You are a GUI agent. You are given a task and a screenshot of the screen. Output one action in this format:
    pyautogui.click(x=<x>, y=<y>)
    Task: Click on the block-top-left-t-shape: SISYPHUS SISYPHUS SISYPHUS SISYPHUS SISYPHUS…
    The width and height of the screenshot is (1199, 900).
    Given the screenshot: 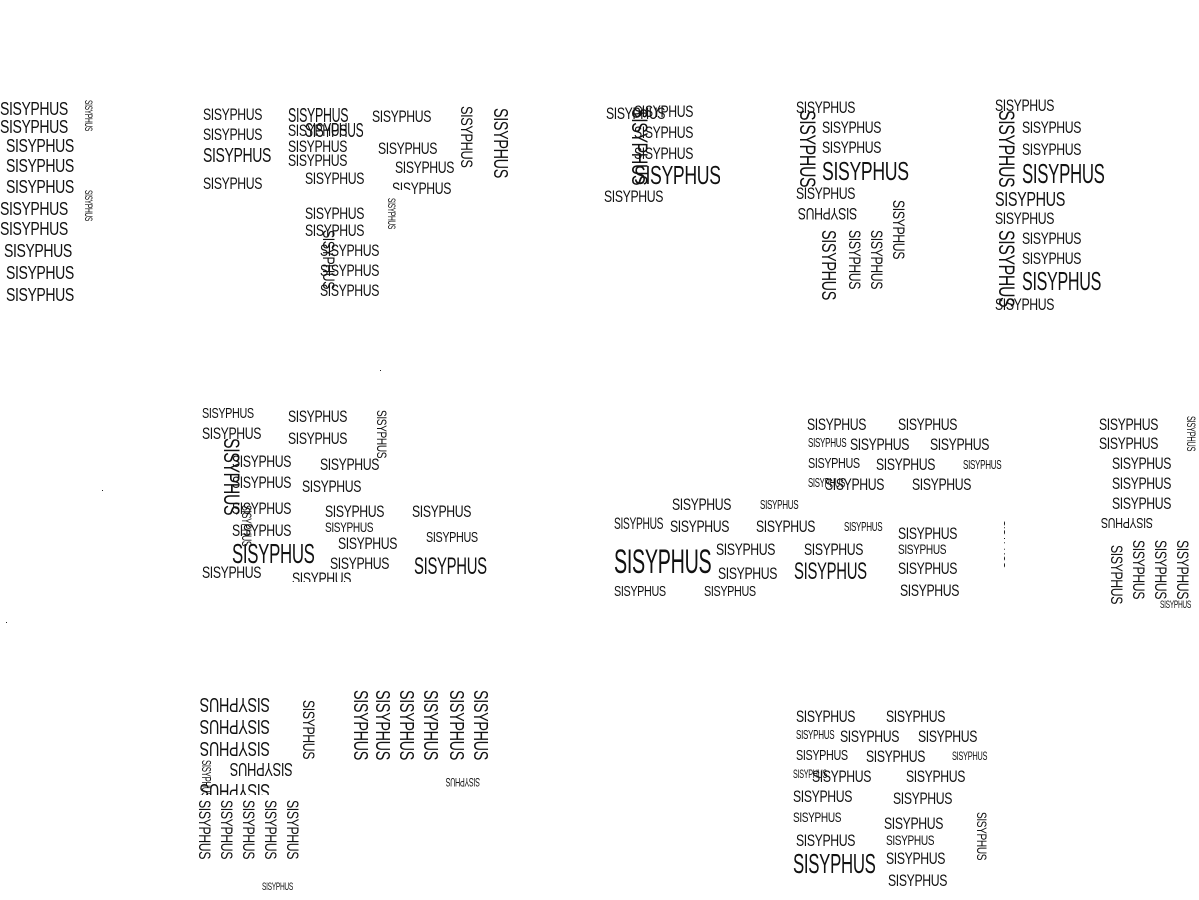 What is the action you would take?
    pyautogui.click(x=357, y=249)
    